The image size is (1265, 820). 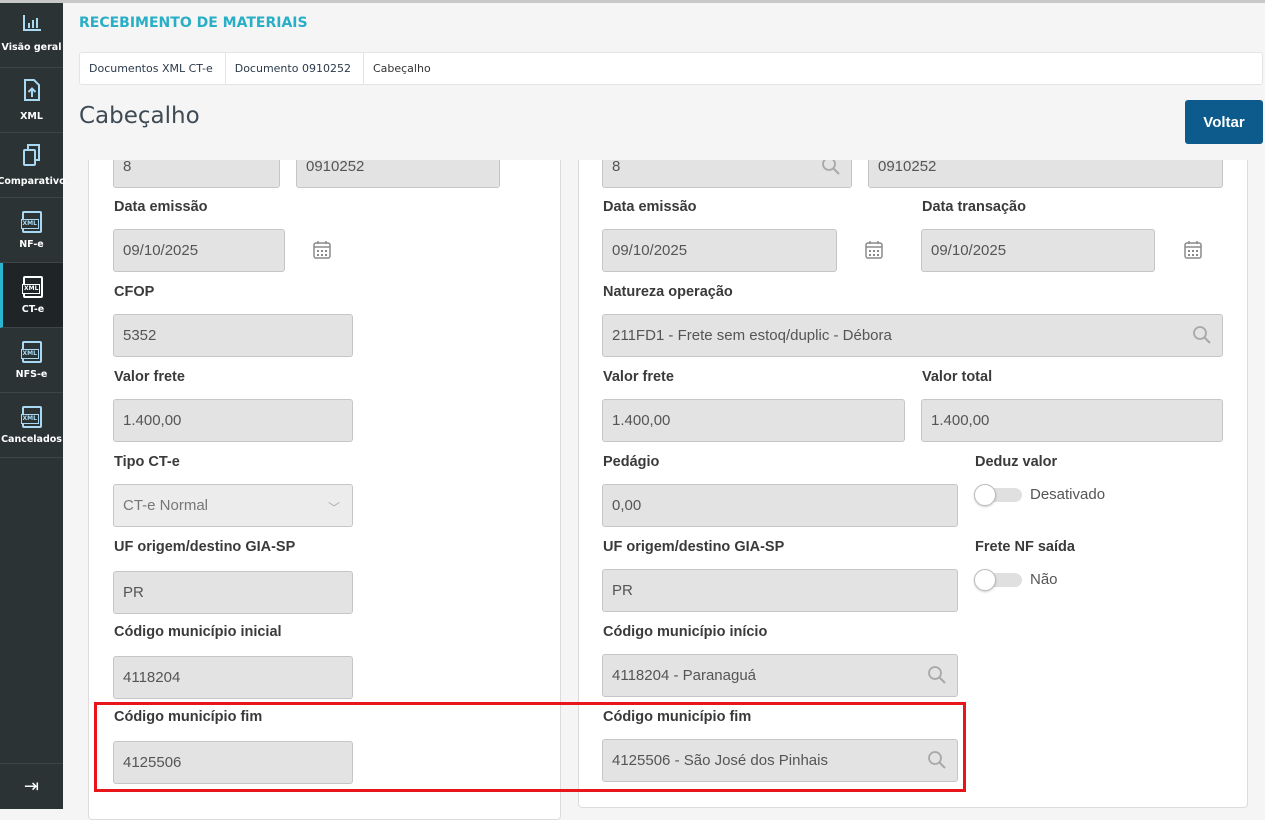 I want to click on sidebar-item-label: NFS-e, so click(x=31, y=374).